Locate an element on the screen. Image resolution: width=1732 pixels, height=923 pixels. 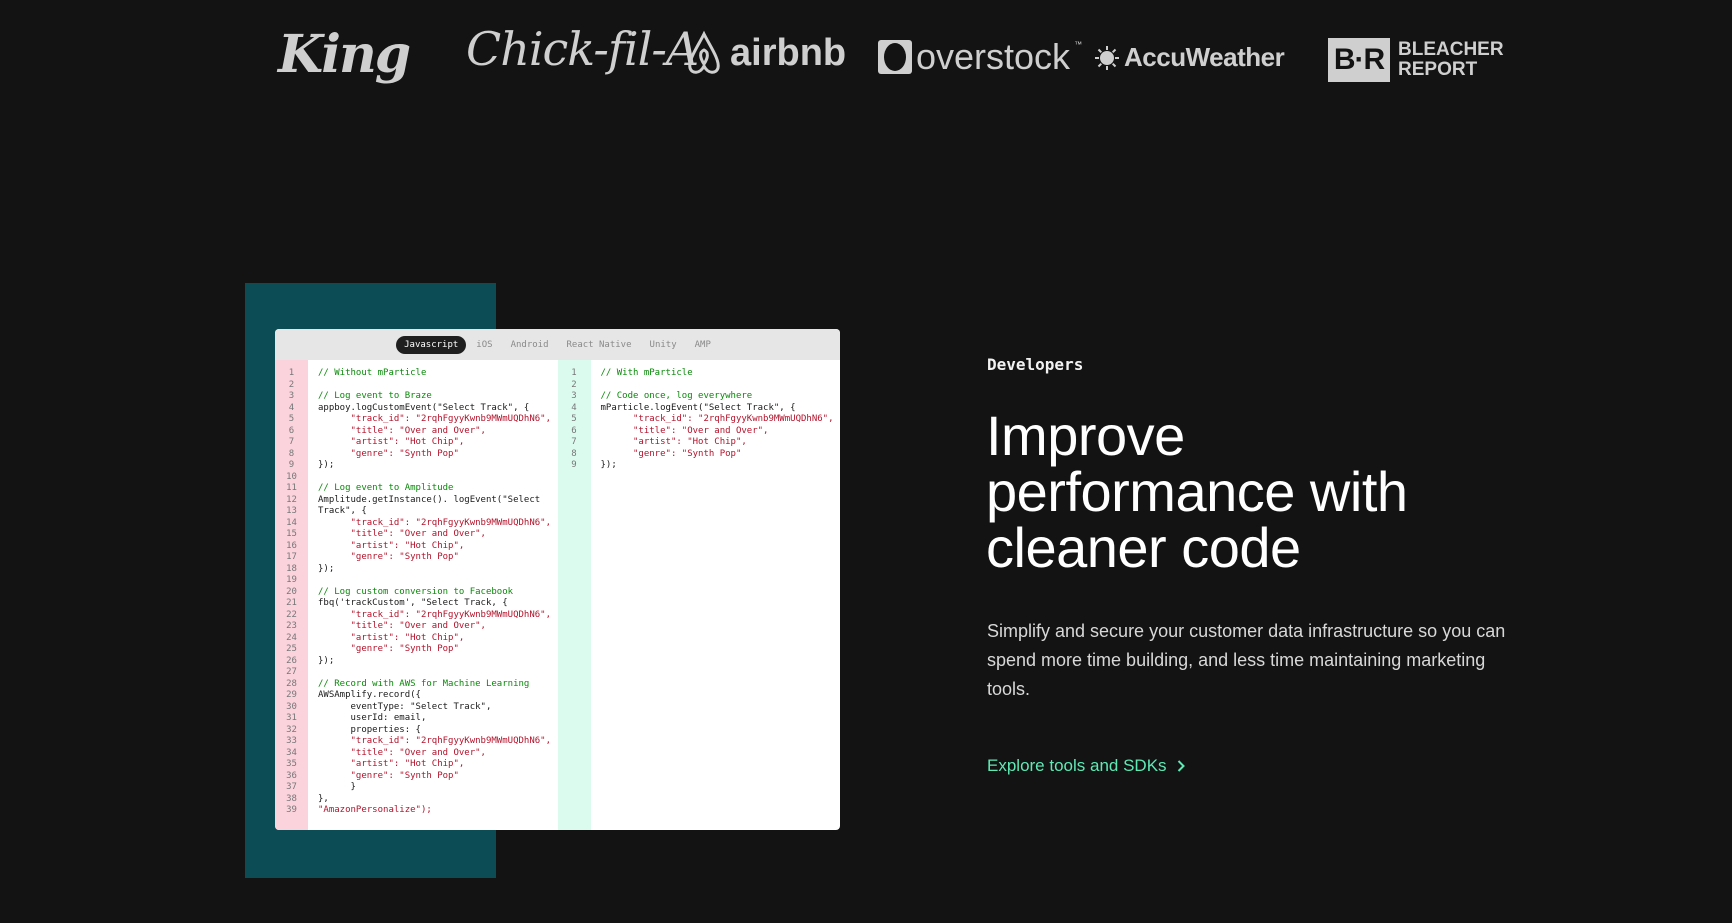
king-logo-text: King is located at coordinates (344, 54).